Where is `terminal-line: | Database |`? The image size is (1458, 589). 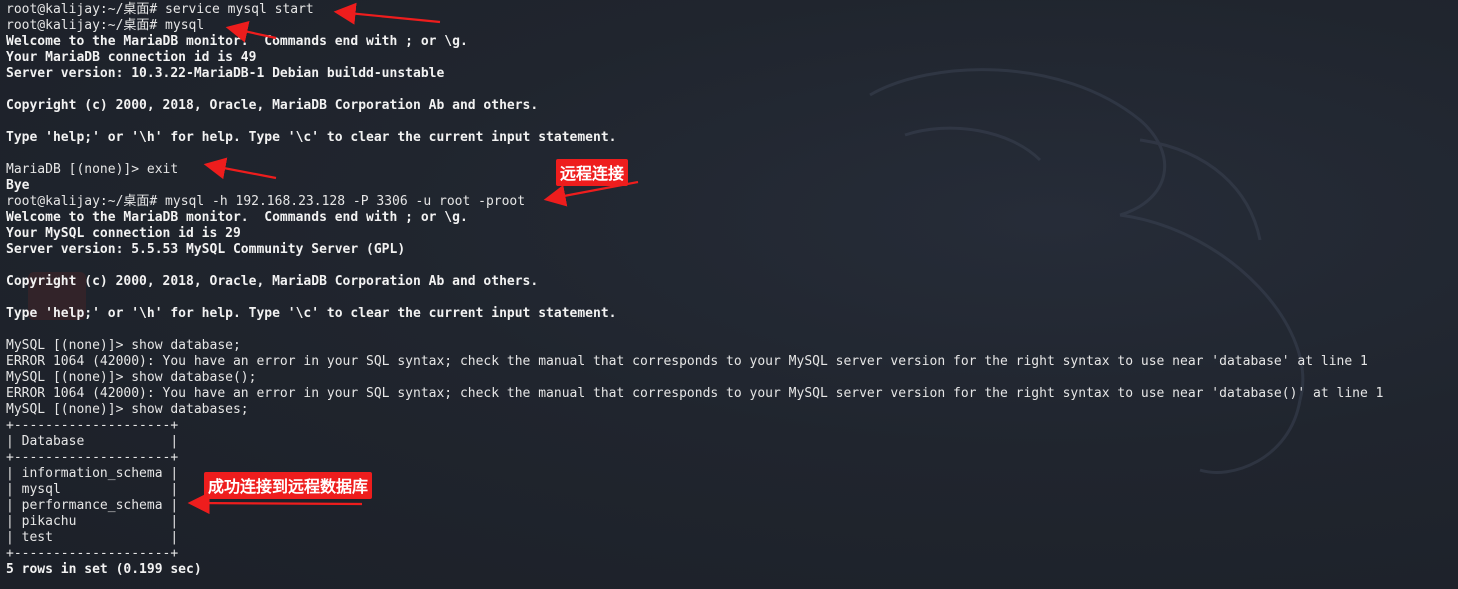 terminal-line: | Database | is located at coordinates (92, 441).